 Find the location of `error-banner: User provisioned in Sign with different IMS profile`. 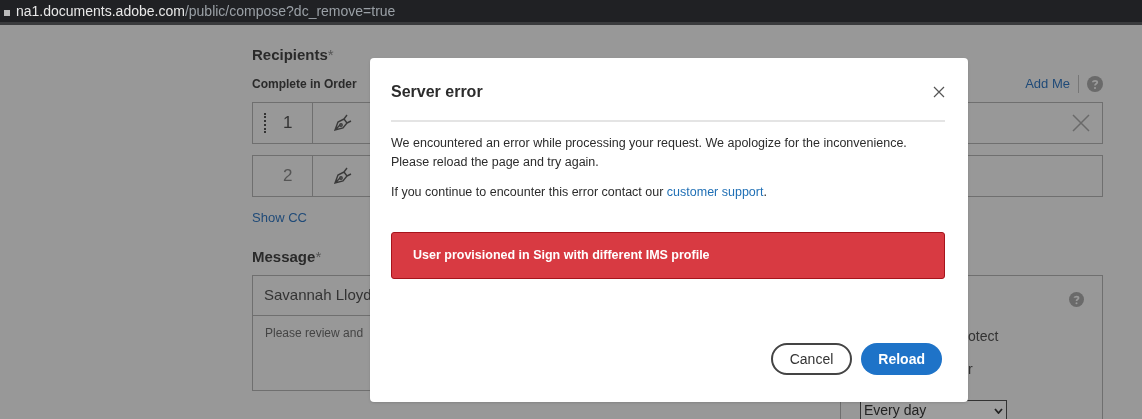

error-banner: User provisioned in Sign with different IMS profile is located at coordinates (668, 255).